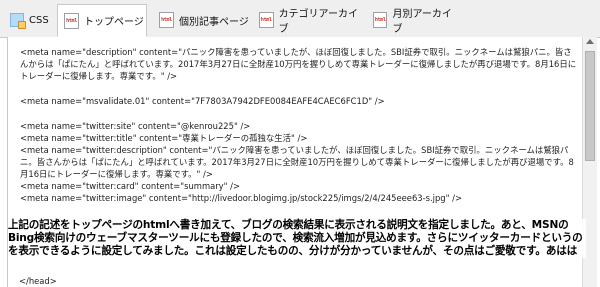  I want to click on tab-label: 月別アーカイブ, so click(422, 22).